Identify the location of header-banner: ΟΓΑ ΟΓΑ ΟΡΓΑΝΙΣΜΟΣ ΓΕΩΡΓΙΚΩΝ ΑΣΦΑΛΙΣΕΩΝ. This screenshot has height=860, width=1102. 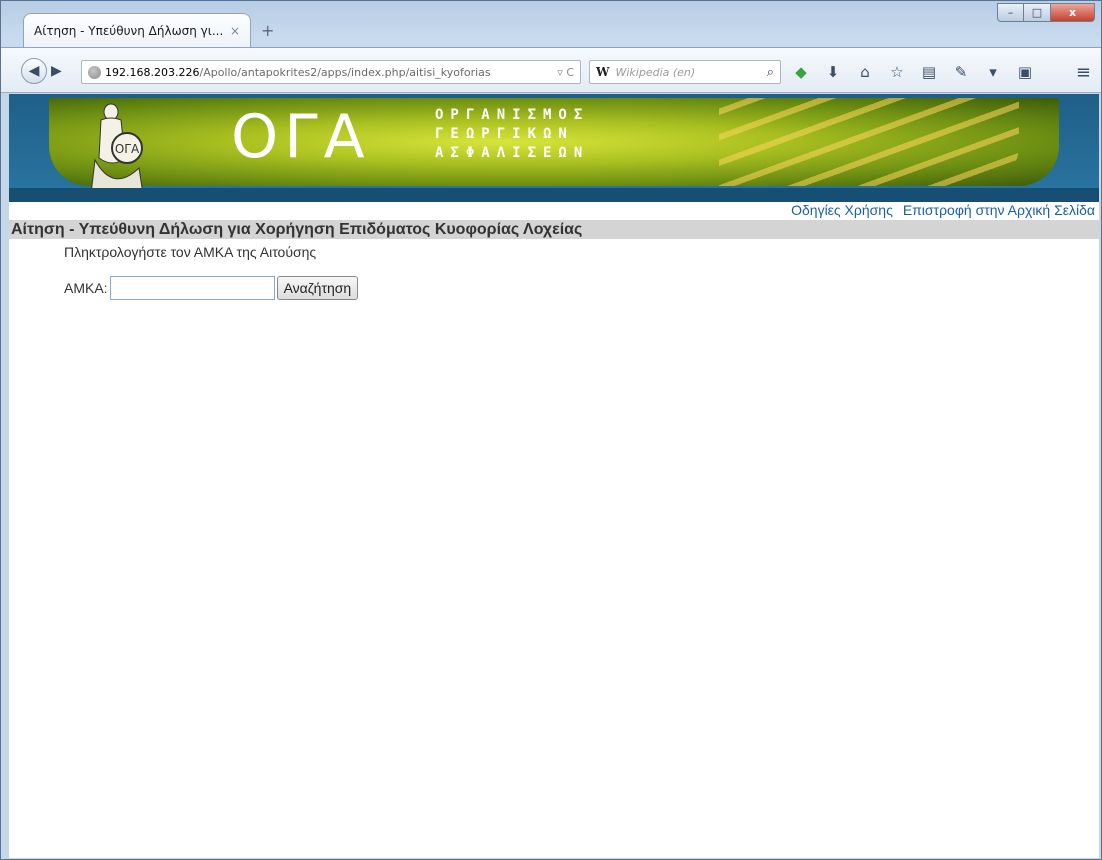
(554, 148).